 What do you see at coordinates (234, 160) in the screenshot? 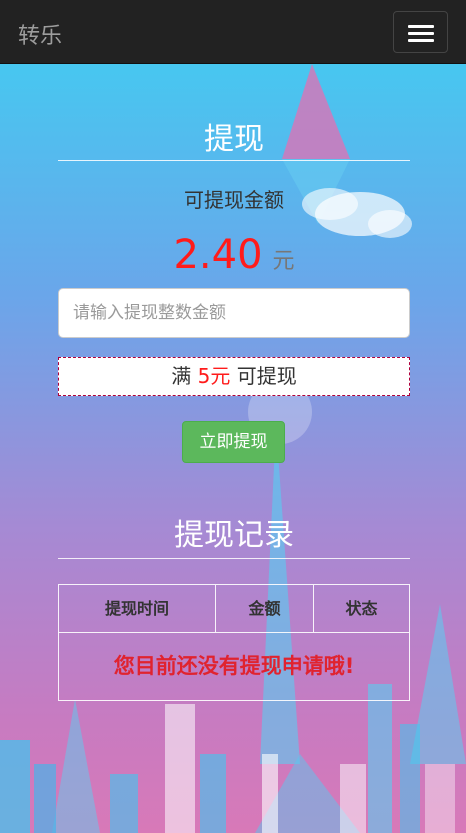
I see `title-divider` at bounding box center [234, 160].